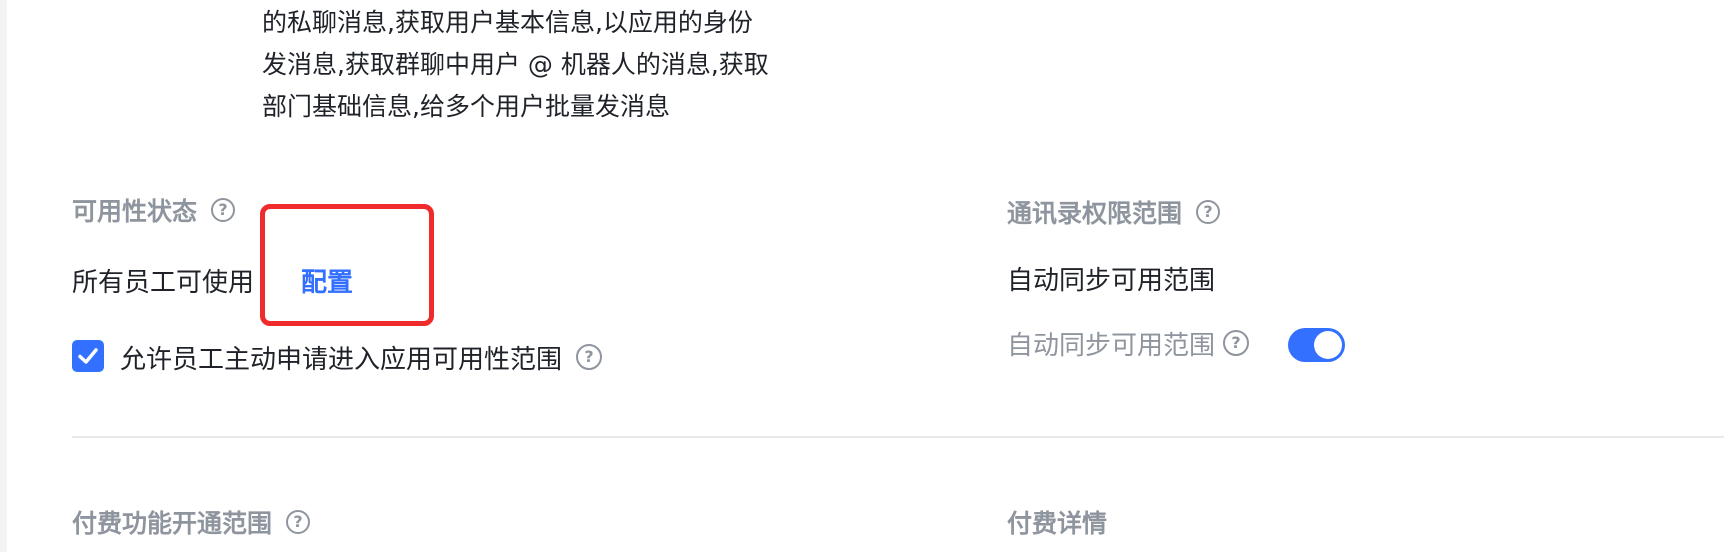 The width and height of the screenshot is (1724, 552). I want to click on availability-section-title: 可用性状态 ?, so click(154, 210).